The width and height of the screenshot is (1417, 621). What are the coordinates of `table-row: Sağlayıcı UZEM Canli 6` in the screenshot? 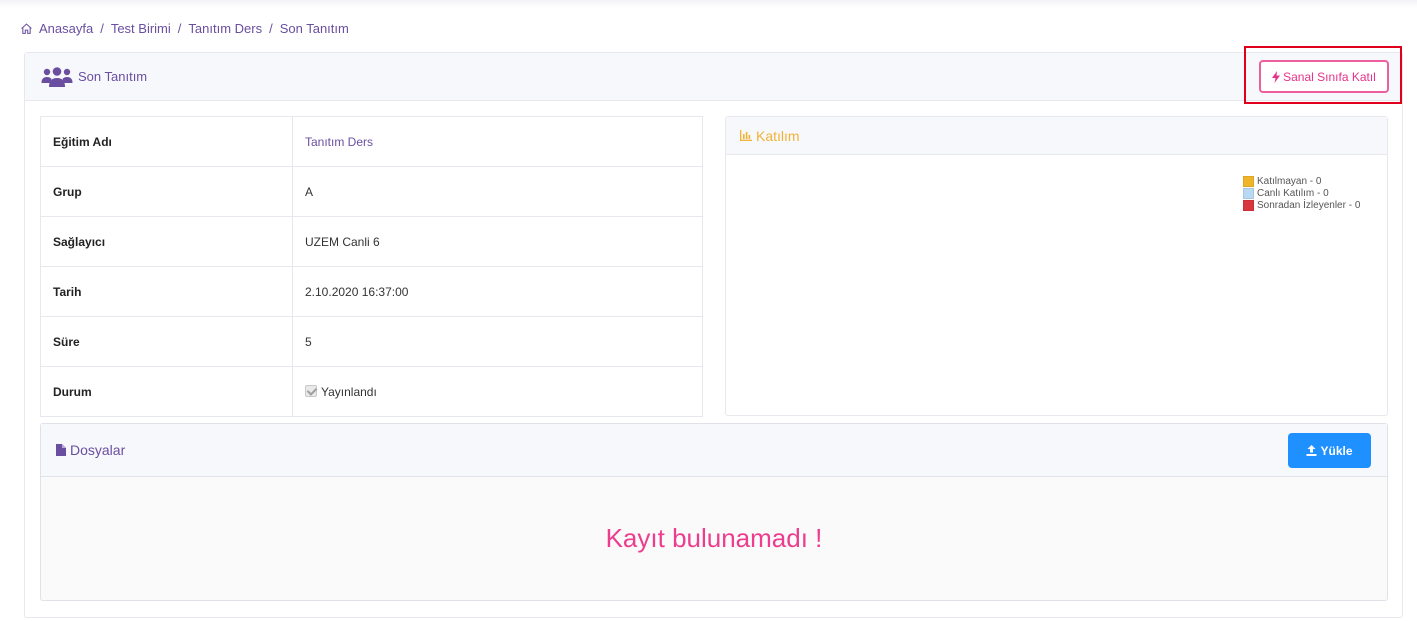 It's located at (371, 241).